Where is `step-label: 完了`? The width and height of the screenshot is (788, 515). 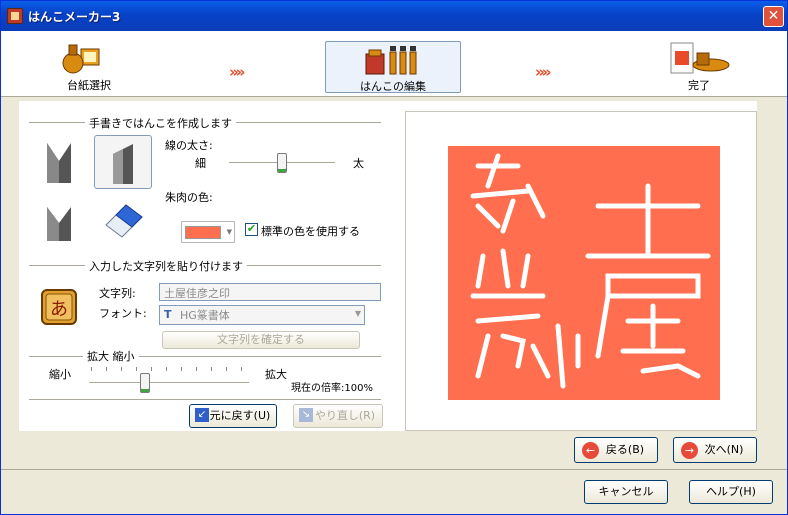 step-label: 完了 is located at coordinates (699, 85).